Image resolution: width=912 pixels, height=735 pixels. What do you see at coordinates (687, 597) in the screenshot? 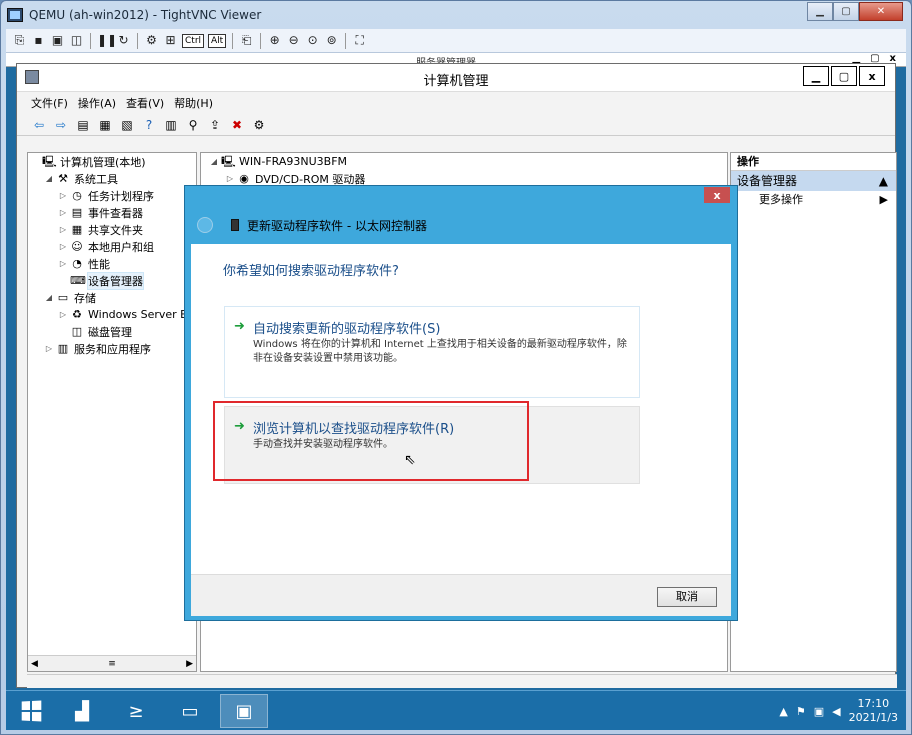
I see `cancel-button: 取消` at bounding box center [687, 597].